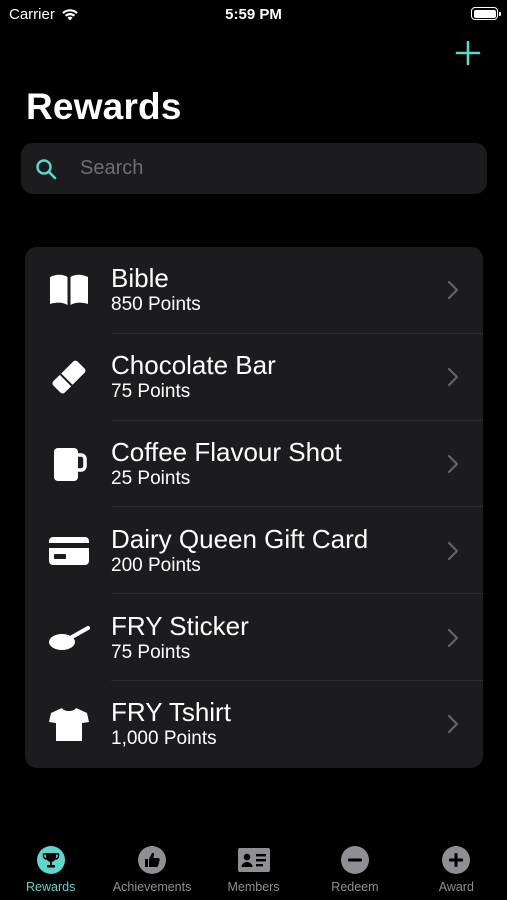  Describe the element at coordinates (69, 638) in the screenshot. I see `frying-pan-icon` at that location.